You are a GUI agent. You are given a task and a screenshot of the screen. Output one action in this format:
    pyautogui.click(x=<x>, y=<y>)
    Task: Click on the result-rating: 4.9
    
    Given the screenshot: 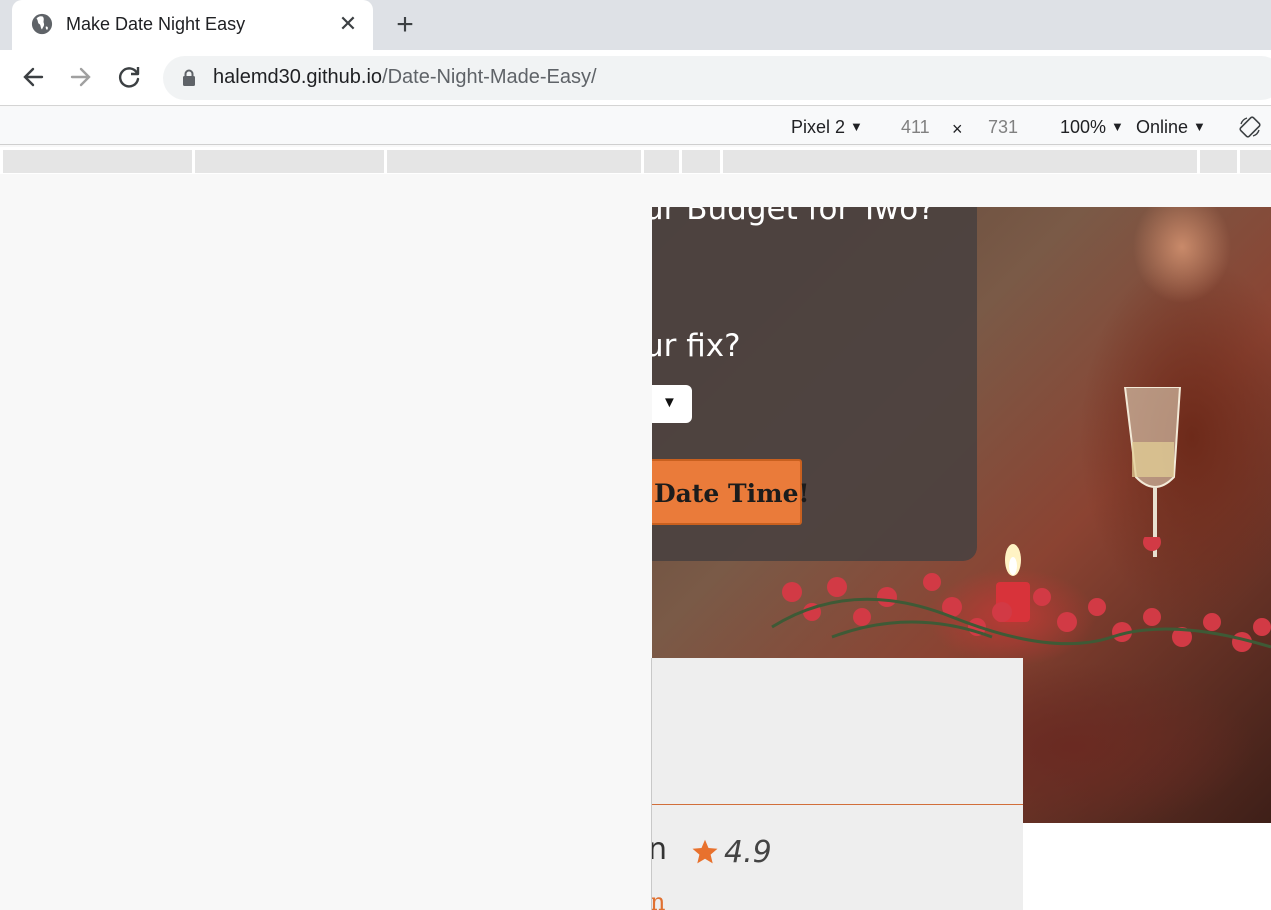 What is the action you would take?
    pyautogui.click(x=748, y=852)
    